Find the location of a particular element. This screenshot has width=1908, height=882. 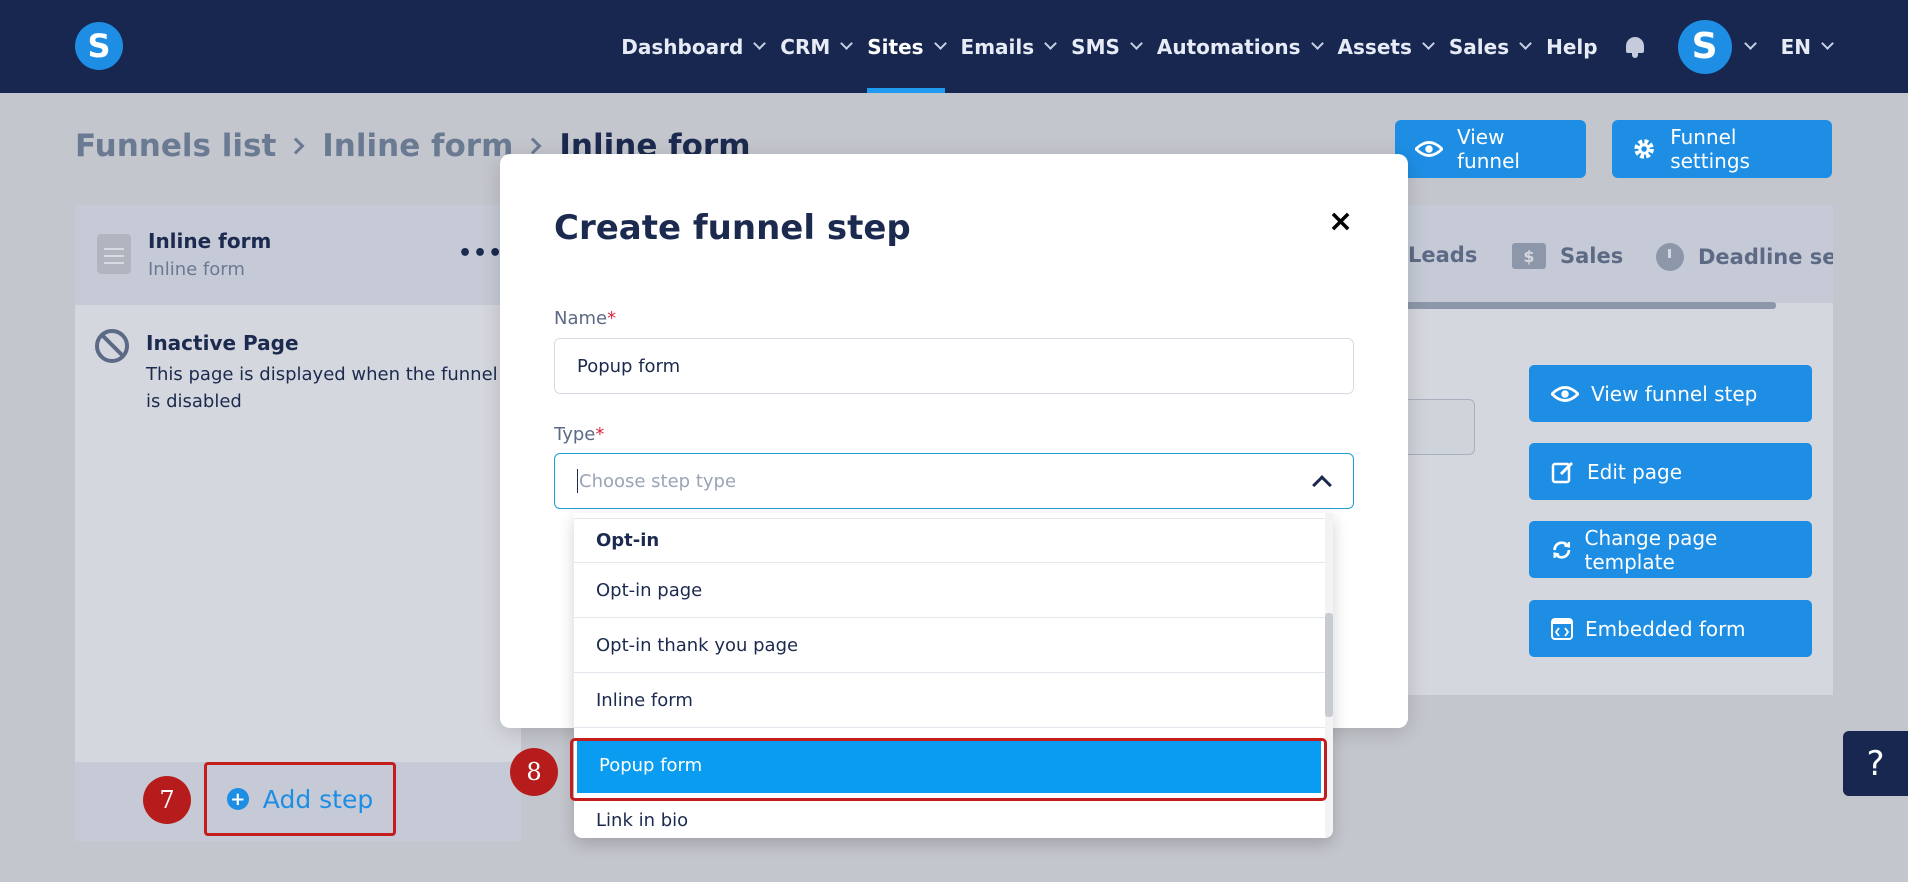

option-label: Opt-in thank you page is located at coordinates (697, 645).